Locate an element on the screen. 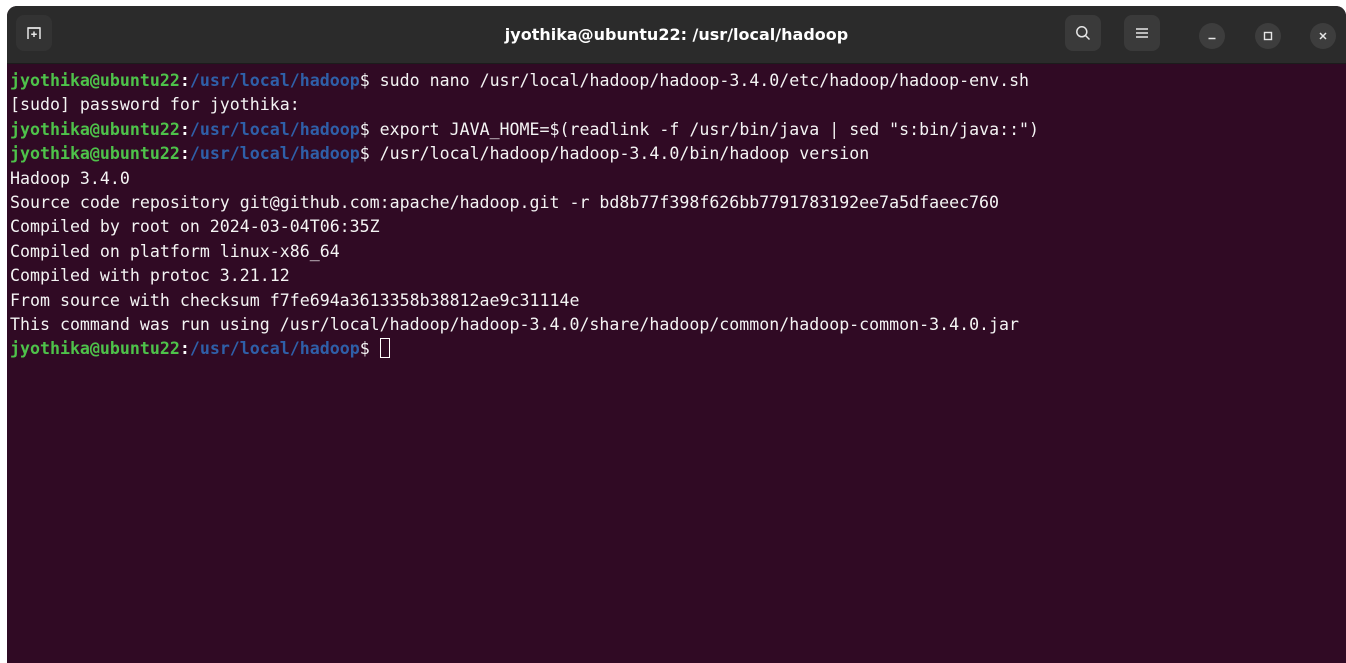 Image resolution: width=1346 pixels, height=663 pixels. maximize-button is located at coordinates (1268, 36).